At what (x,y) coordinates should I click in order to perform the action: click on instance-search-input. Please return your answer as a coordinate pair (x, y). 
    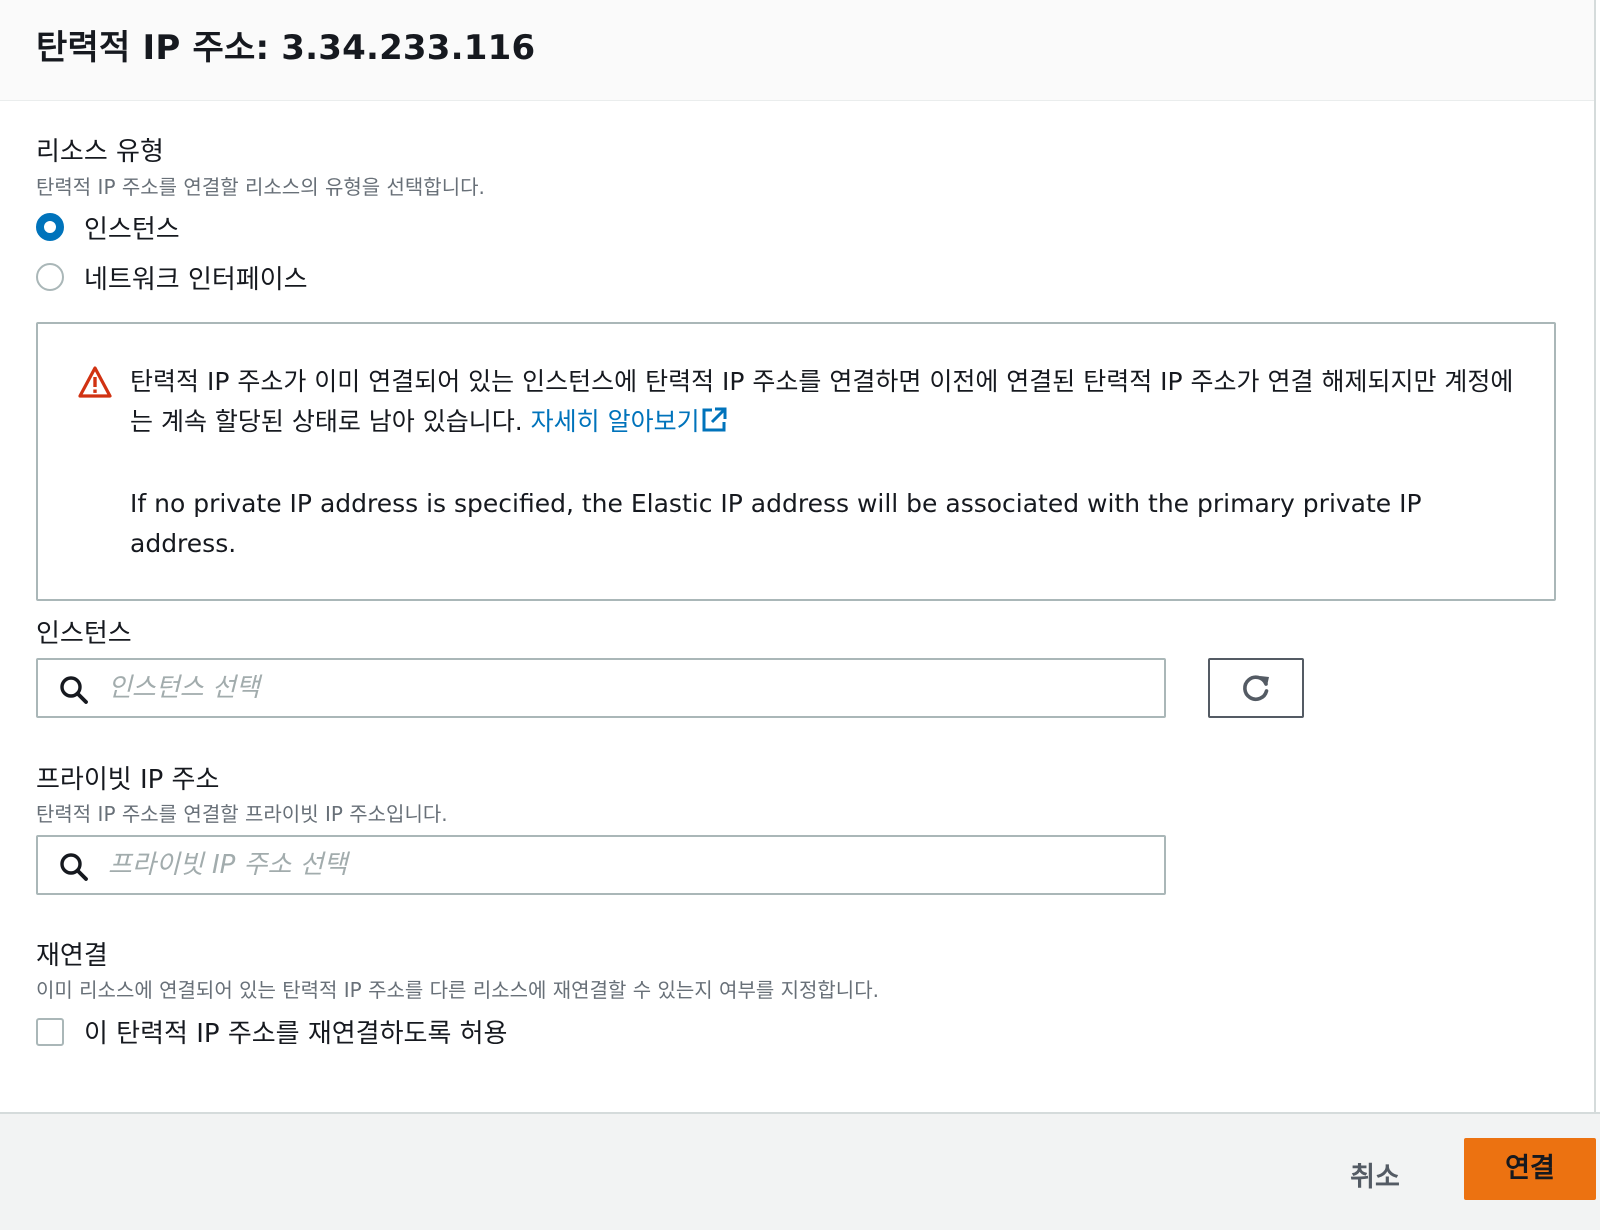
    Looking at the image, I should click on (628, 688).